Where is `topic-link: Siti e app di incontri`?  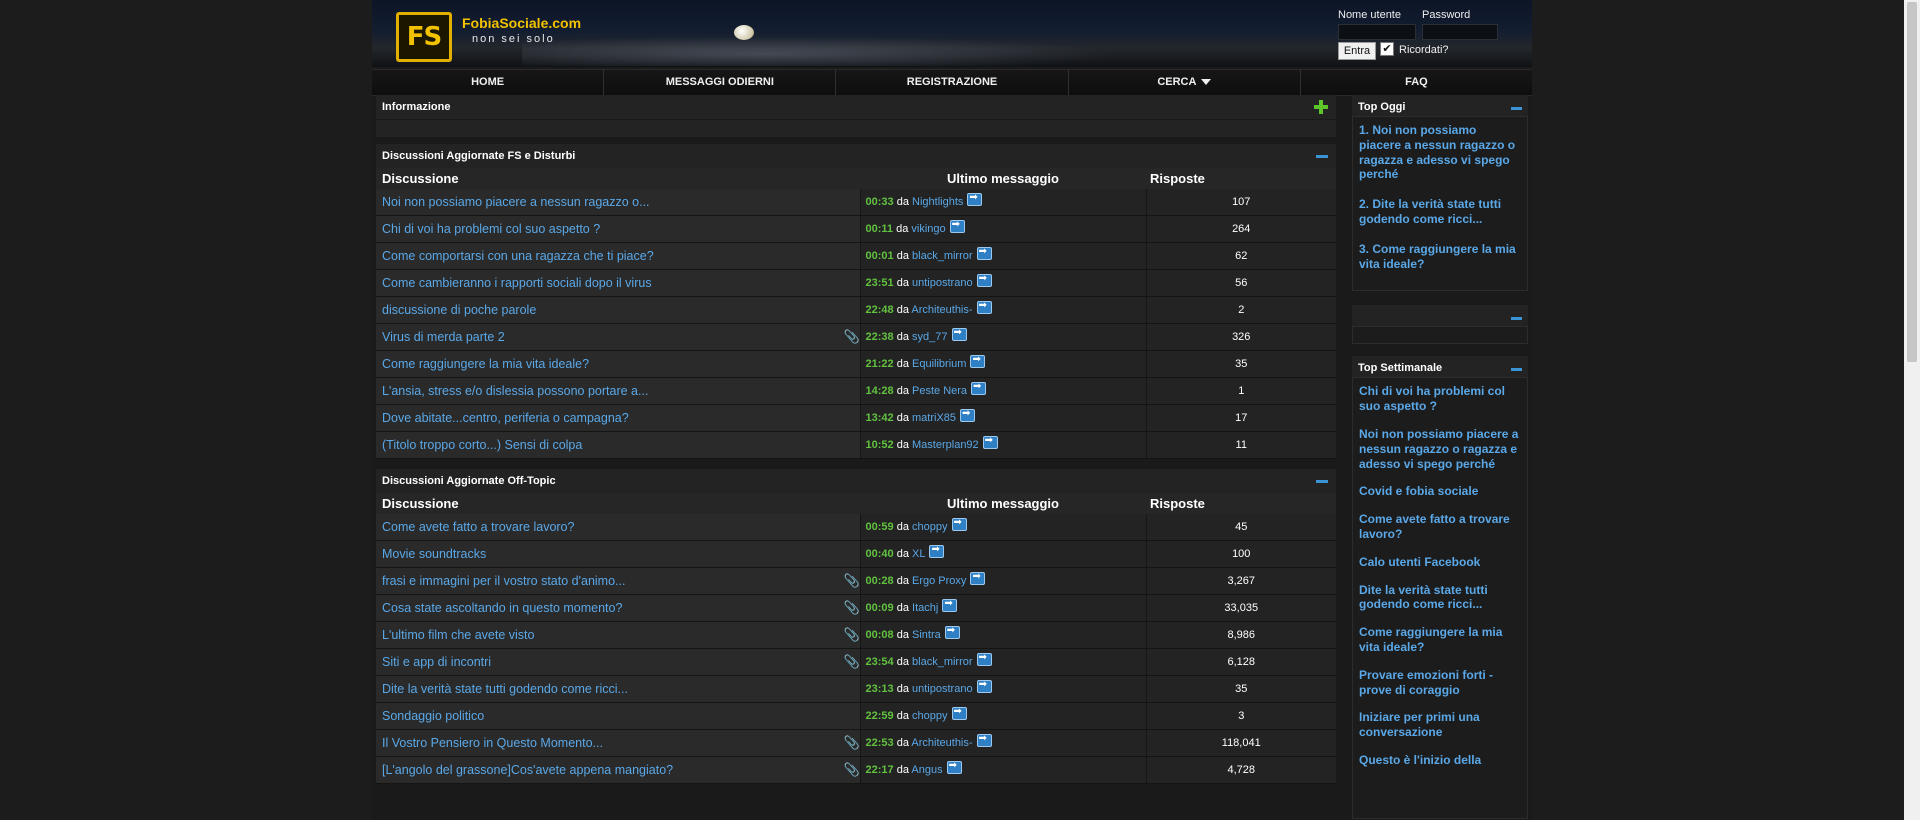 topic-link: Siti e app di incontri is located at coordinates (436, 662).